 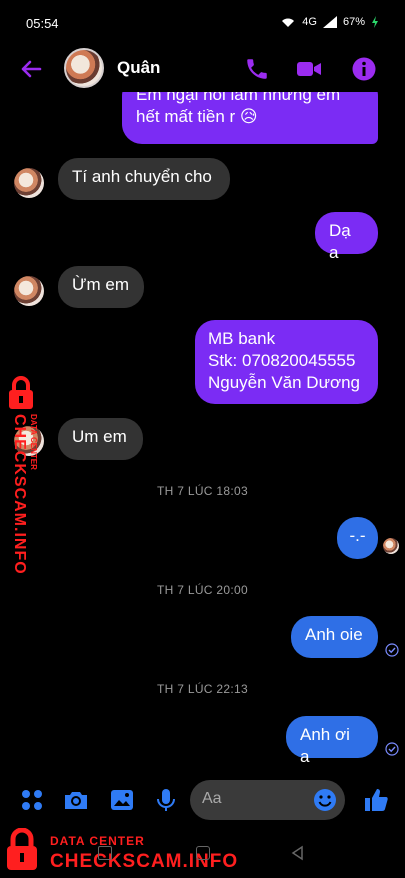 I want to click on lock-logo-icon, so click(x=21, y=392).